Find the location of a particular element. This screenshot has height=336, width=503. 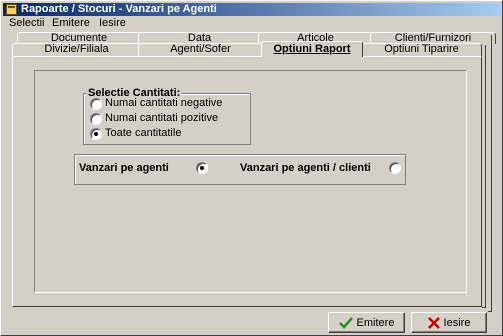

menu-item-emitere: Emitere is located at coordinates (71, 23).